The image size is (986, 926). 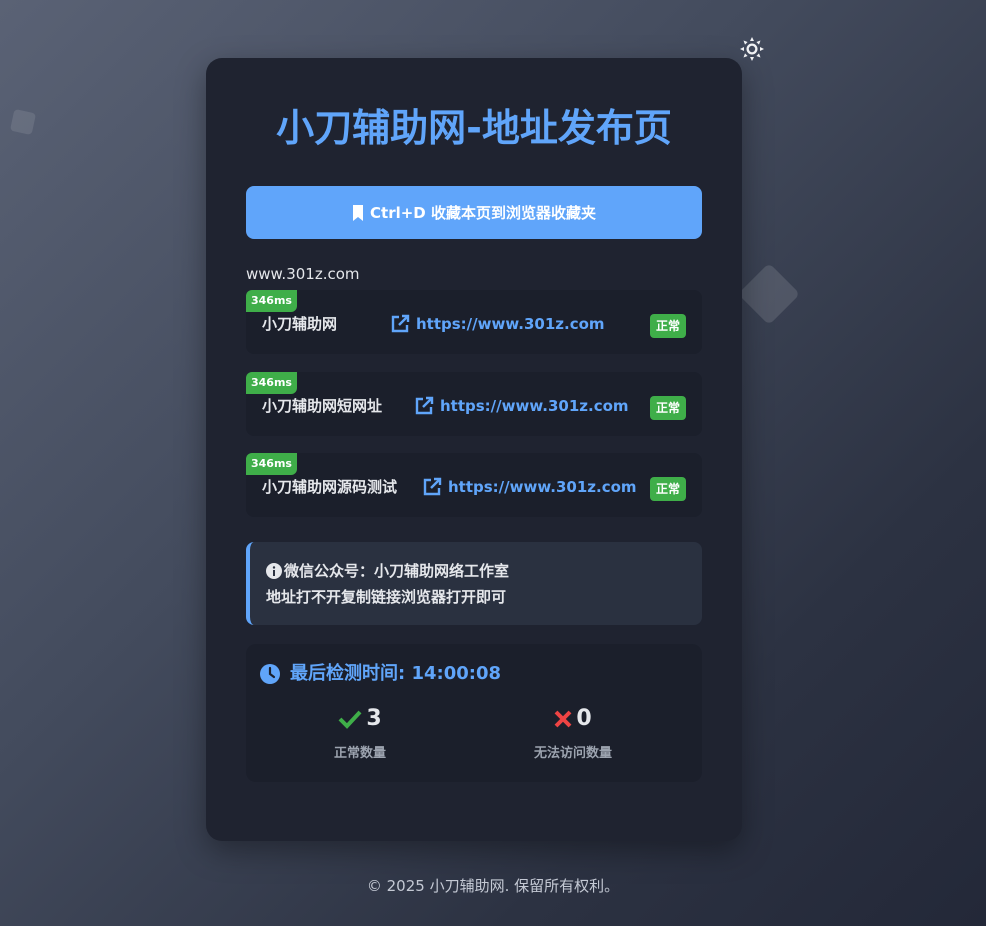 What do you see at coordinates (584, 718) in the screenshot?
I see `failed-count: 0` at bounding box center [584, 718].